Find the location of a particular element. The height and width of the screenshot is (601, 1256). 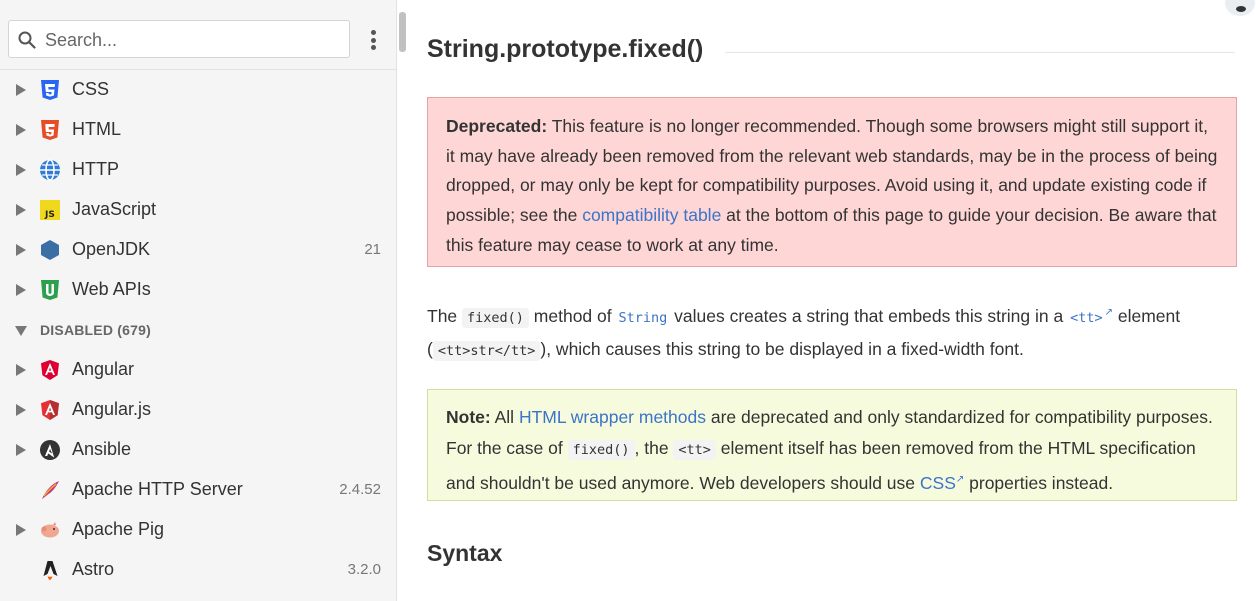

sidebar-item-label: HTTP is located at coordinates (95, 169).